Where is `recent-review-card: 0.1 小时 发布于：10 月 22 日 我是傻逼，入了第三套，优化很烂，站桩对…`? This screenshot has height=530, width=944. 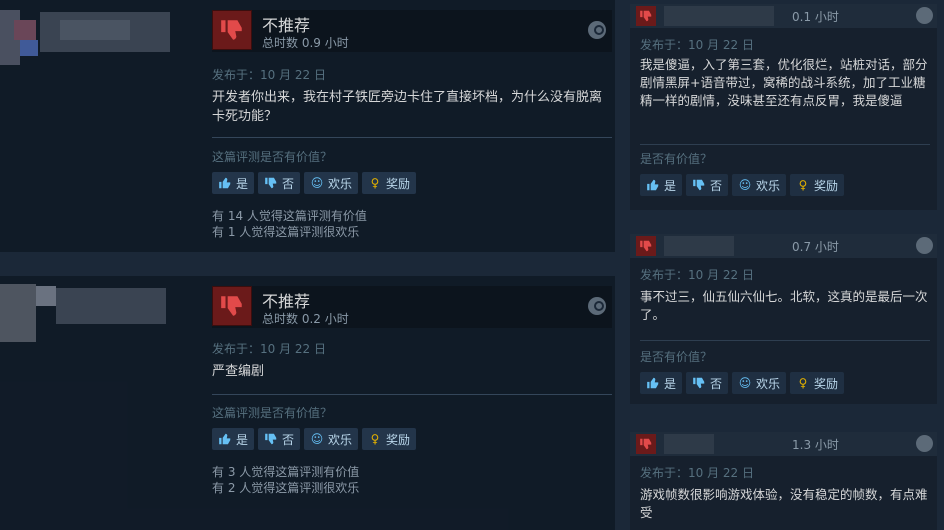 recent-review-card: 0.1 小时 发布于：10 月 22 日 我是傻逼，入了第三套，优化很烂，站桩对… is located at coordinates (783, 107).